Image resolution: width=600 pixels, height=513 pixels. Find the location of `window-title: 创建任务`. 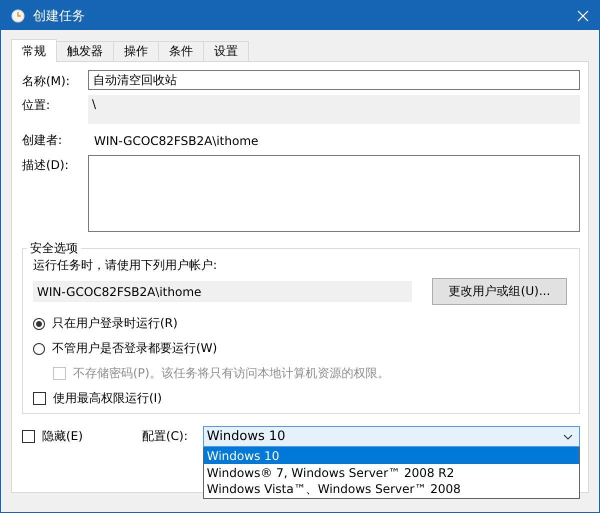

window-title: 创建任务 is located at coordinates (59, 16).